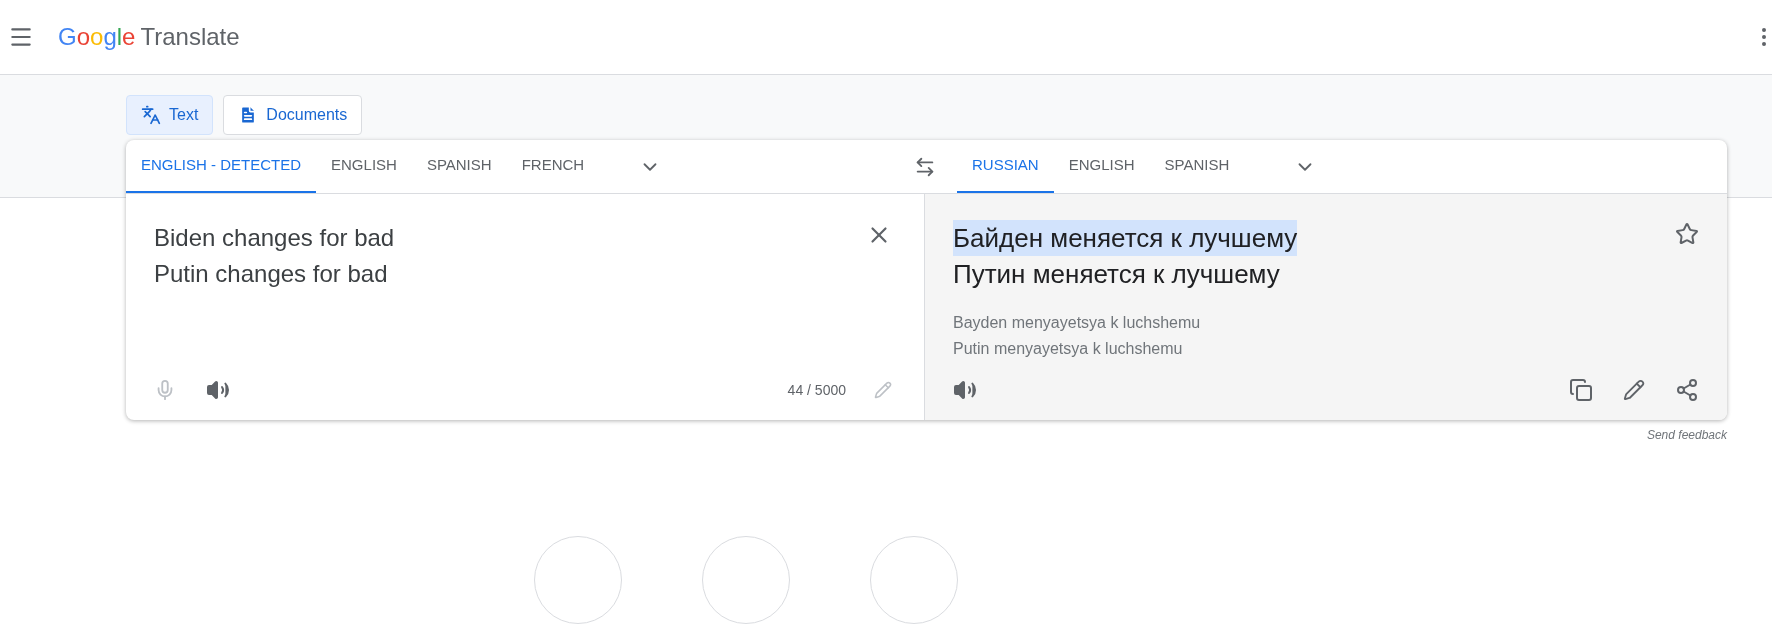  What do you see at coordinates (274, 256) in the screenshot?
I see `source-text-field: Biden changes for bad Putin changes for bad` at bounding box center [274, 256].